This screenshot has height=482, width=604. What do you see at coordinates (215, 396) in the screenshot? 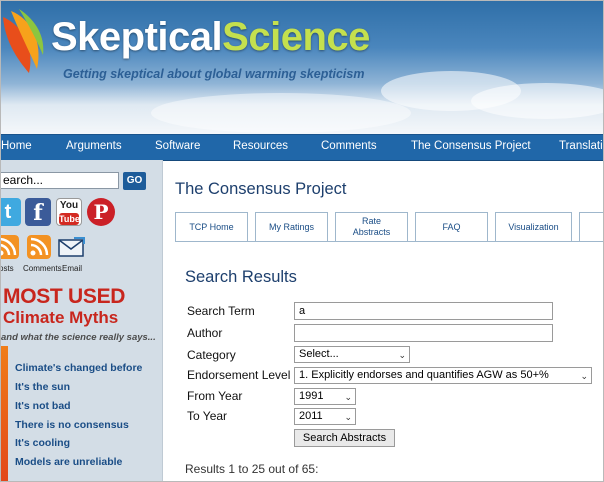
I see `from-year-label: From Year` at bounding box center [215, 396].